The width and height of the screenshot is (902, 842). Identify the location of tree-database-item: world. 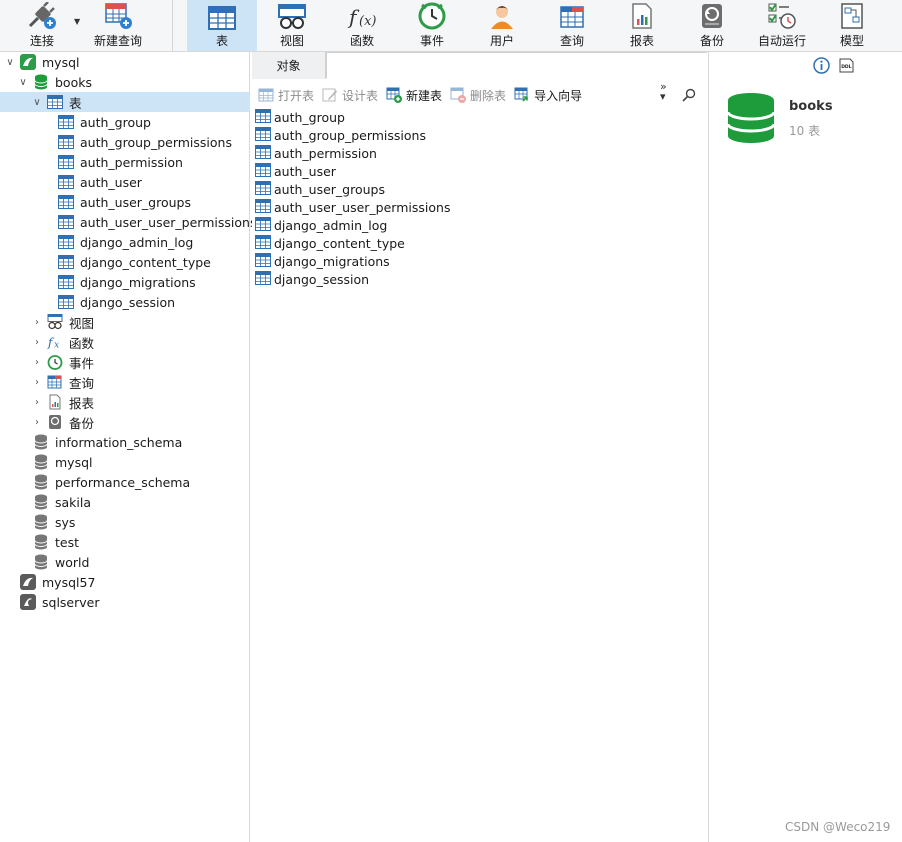
(61, 562).